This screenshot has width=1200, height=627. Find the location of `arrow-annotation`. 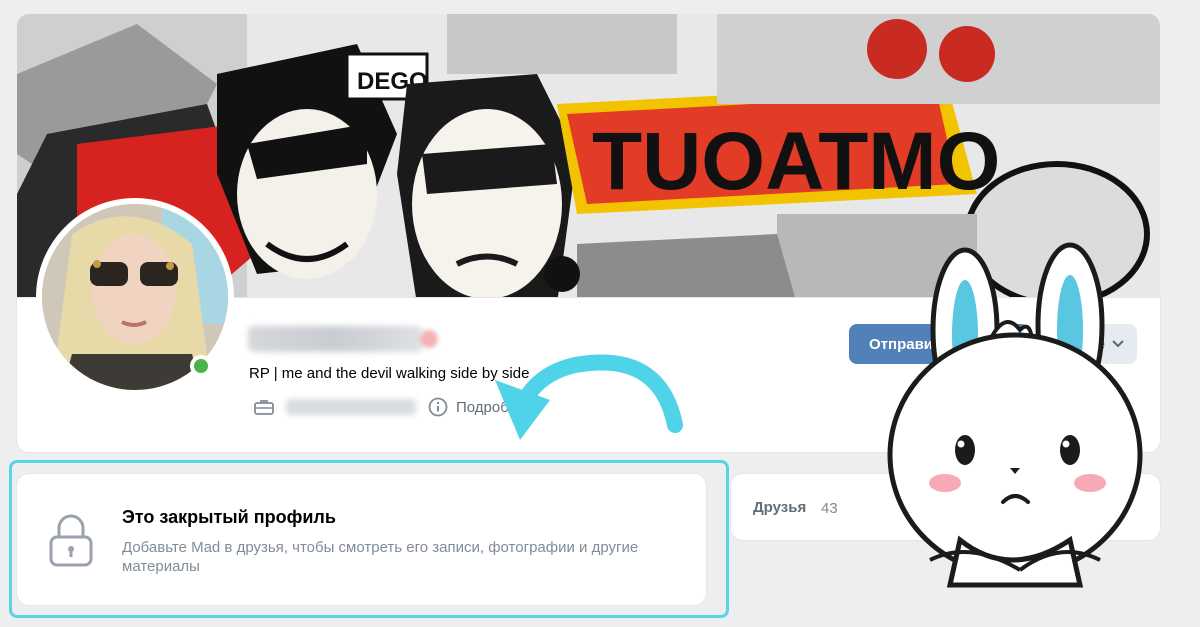

arrow-annotation is located at coordinates (589, 397).